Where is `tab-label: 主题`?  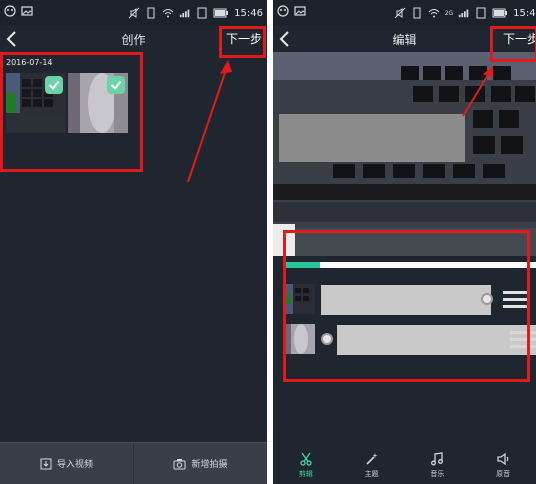 tab-label: 主题 is located at coordinates (371, 473).